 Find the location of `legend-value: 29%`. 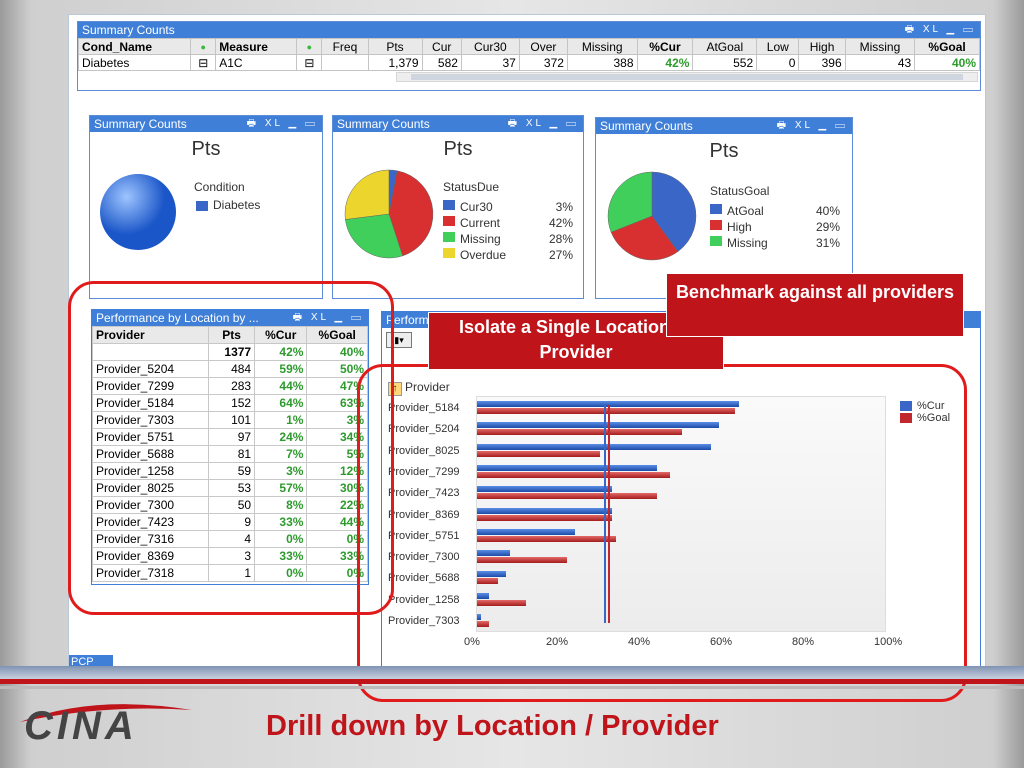

legend-value: 29% is located at coordinates (827, 227).